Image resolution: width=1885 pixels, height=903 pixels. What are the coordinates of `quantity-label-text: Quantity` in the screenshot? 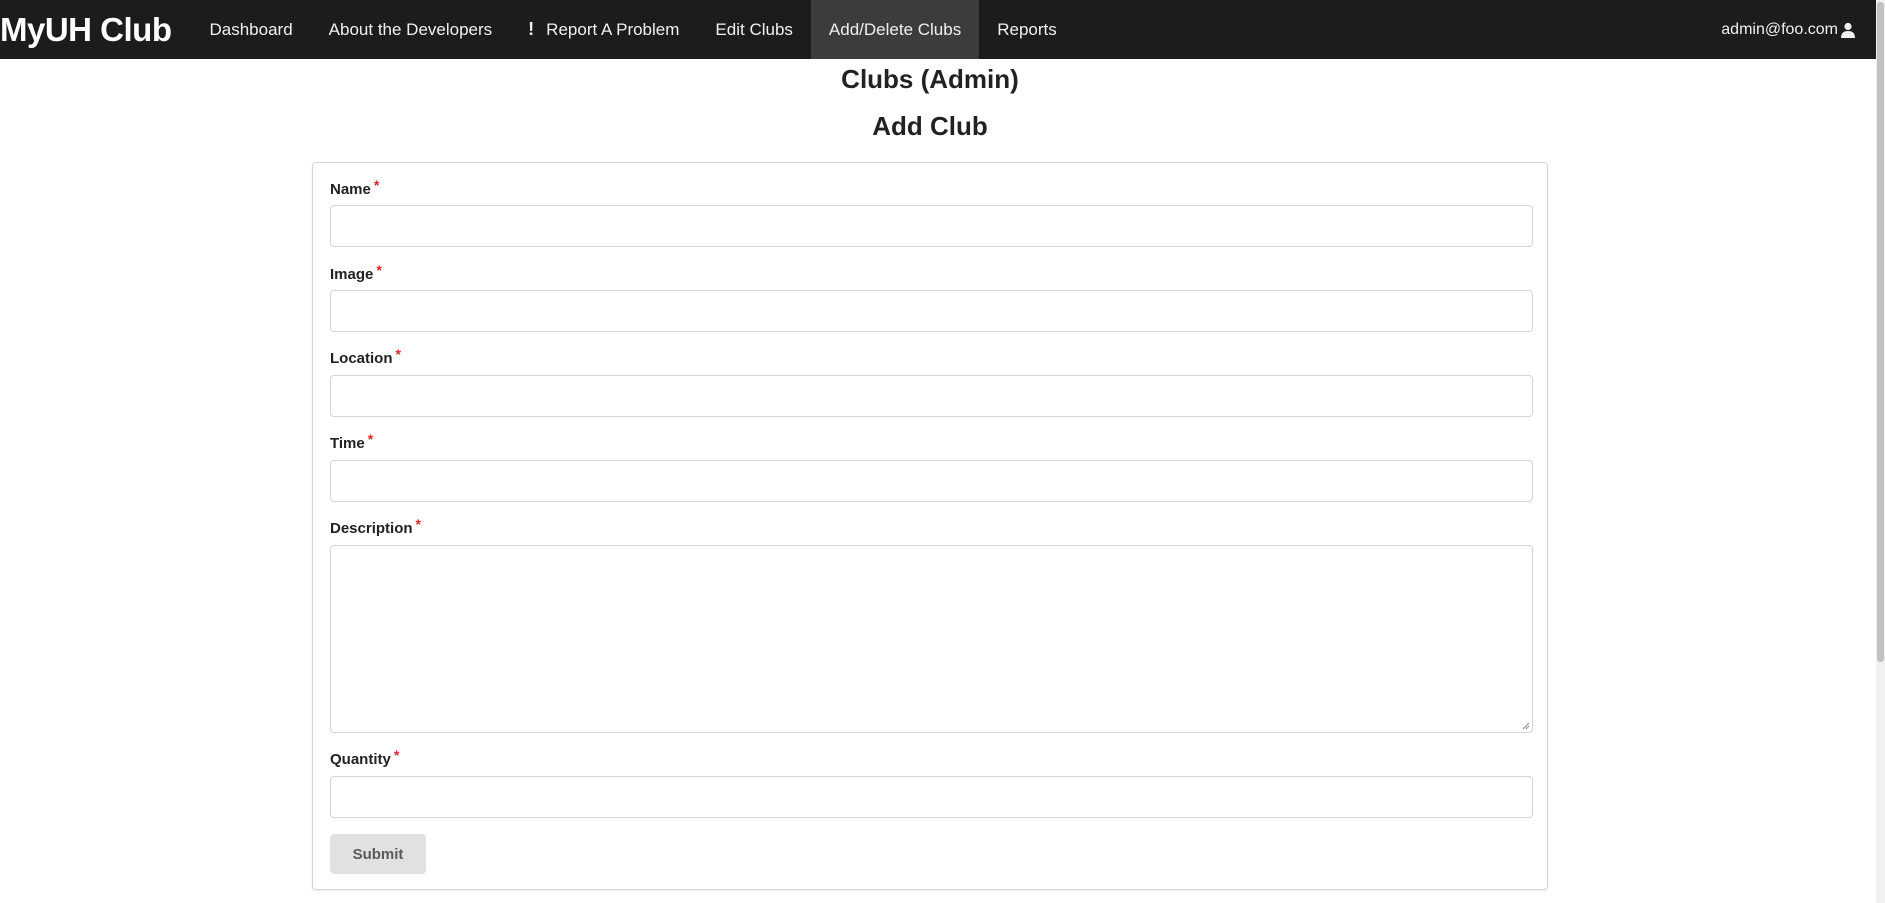 It's located at (360, 759).